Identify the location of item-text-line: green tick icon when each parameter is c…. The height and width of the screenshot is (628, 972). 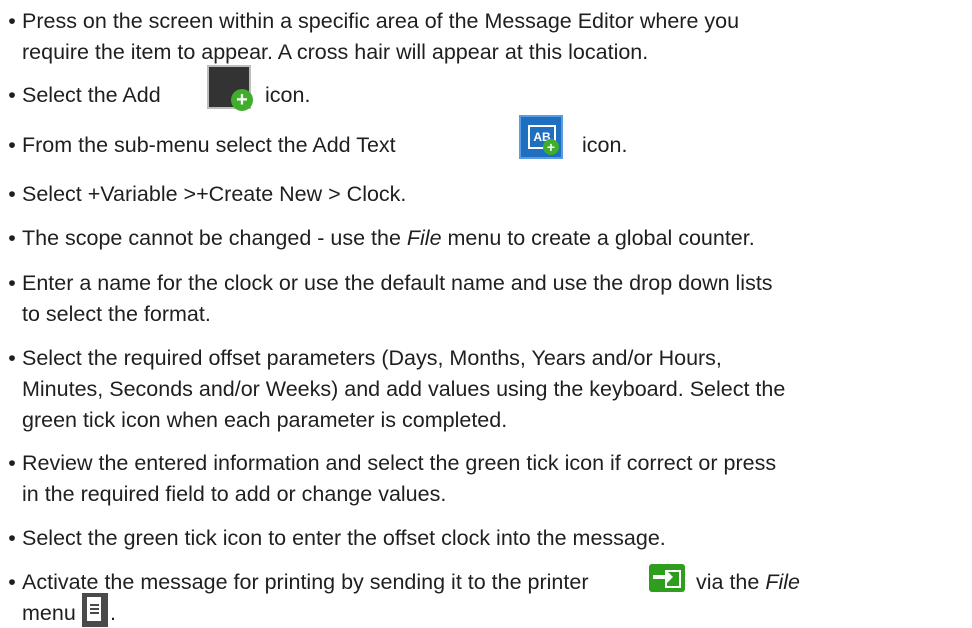
(265, 420).